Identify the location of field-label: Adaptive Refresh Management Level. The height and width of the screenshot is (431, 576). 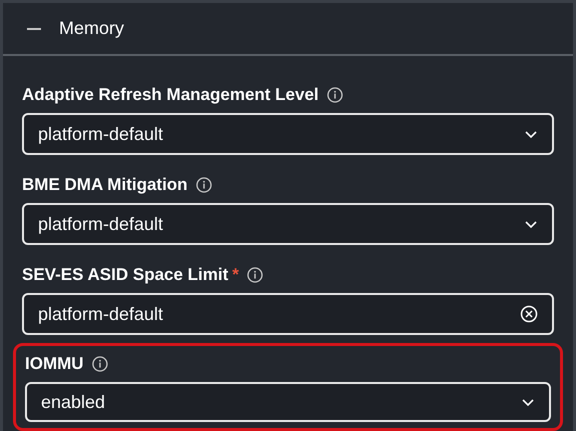
(170, 95).